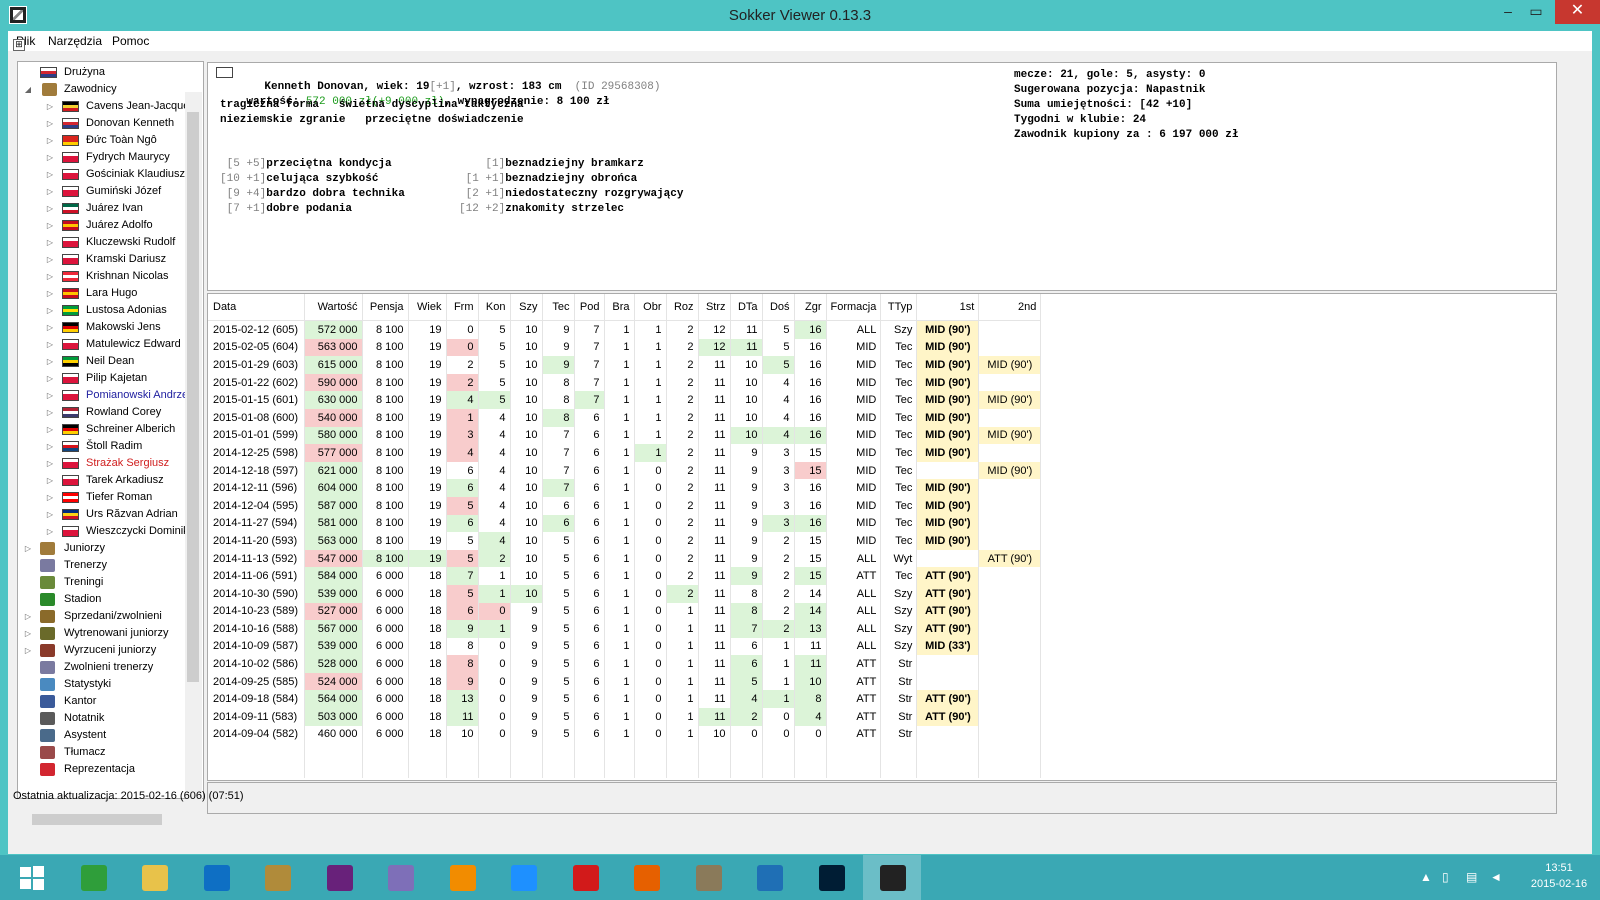  What do you see at coordinates (1508, 12) in the screenshot?
I see `minimize-button: –` at bounding box center [1508, 12].